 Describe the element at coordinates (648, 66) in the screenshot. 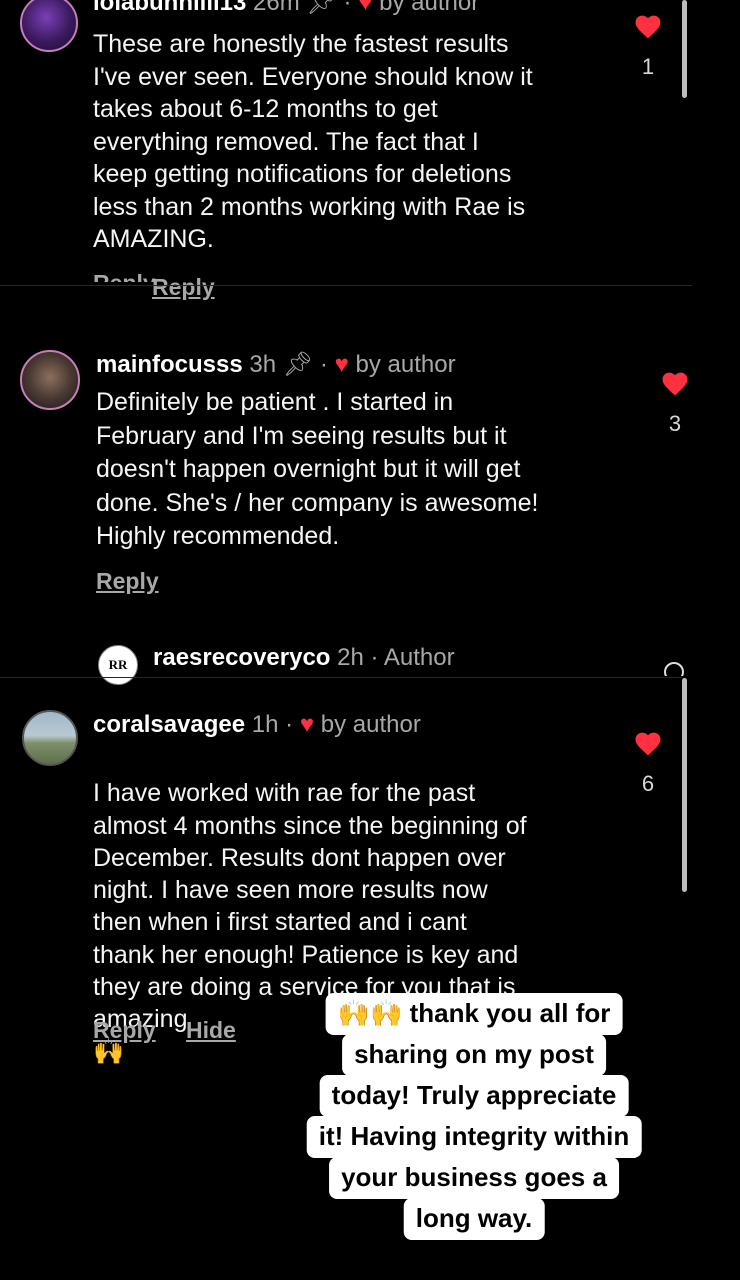

I see `like-count: 1` at that location.